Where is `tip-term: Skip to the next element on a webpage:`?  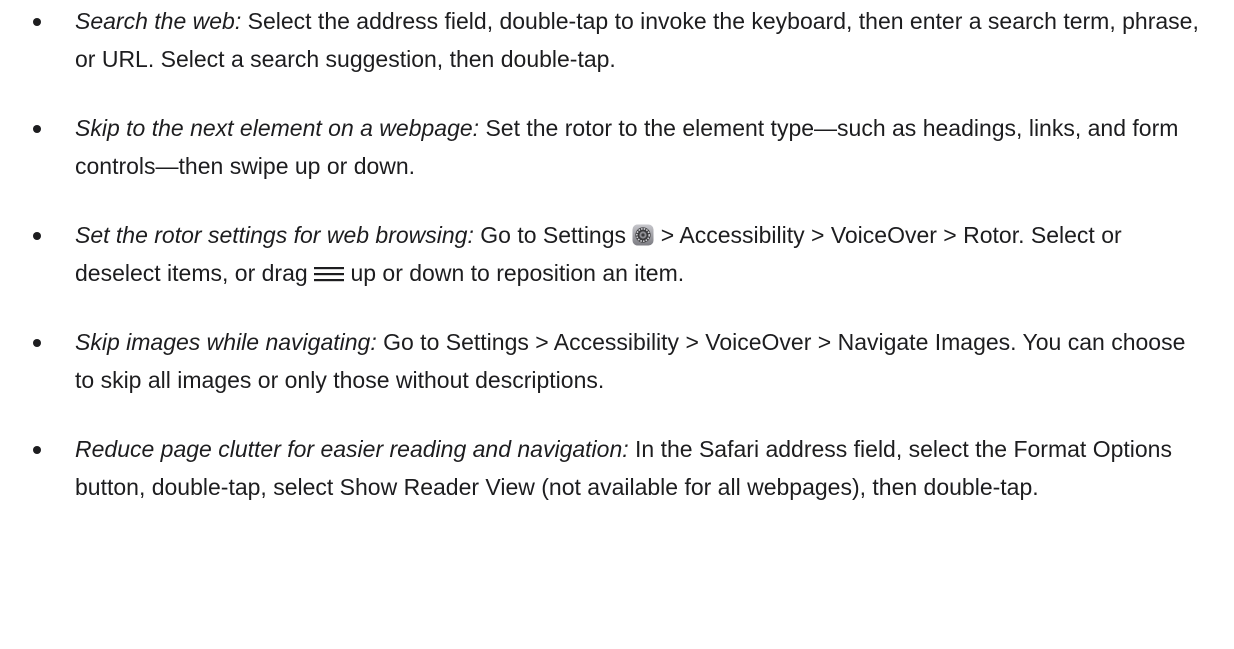 tip-term: Skip to the next element on a webpage: is located at coordinates (277, 128).